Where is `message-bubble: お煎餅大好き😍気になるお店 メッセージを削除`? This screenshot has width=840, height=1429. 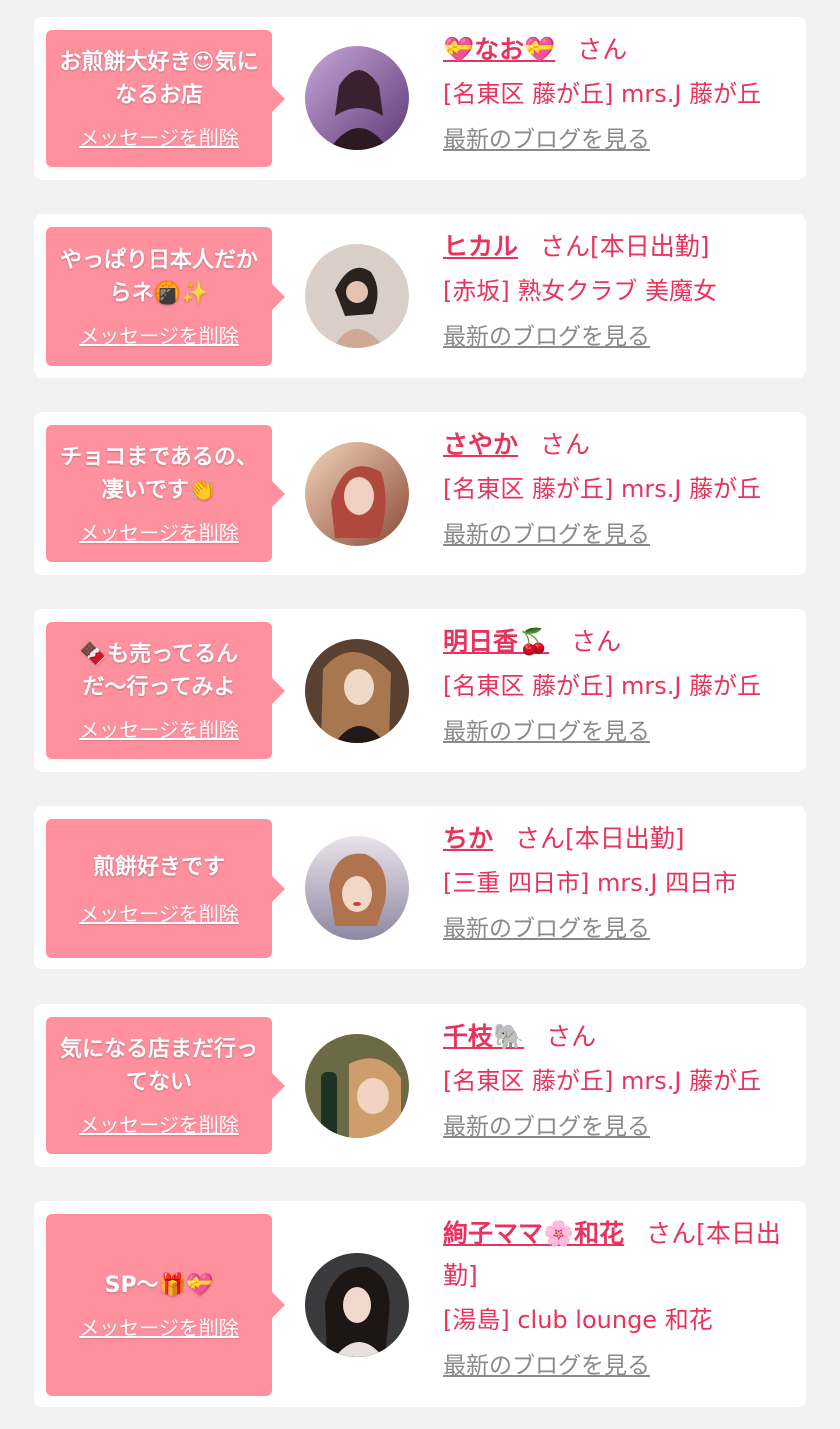
message-bubble: お煎餅大好き😍気になるお店 メッセージを削除 is located at coordinates (165, 98).